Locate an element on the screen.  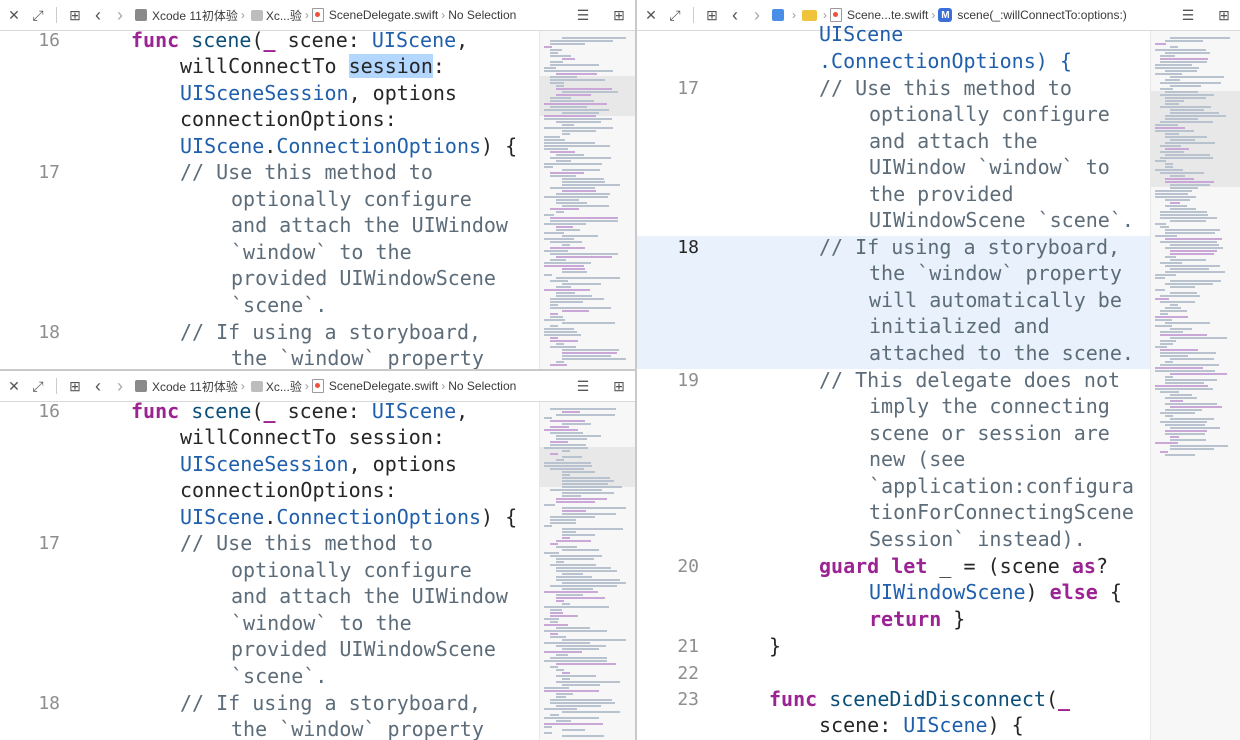
code-comment: UIWindow `window` to is located at coordinates (989, 167).